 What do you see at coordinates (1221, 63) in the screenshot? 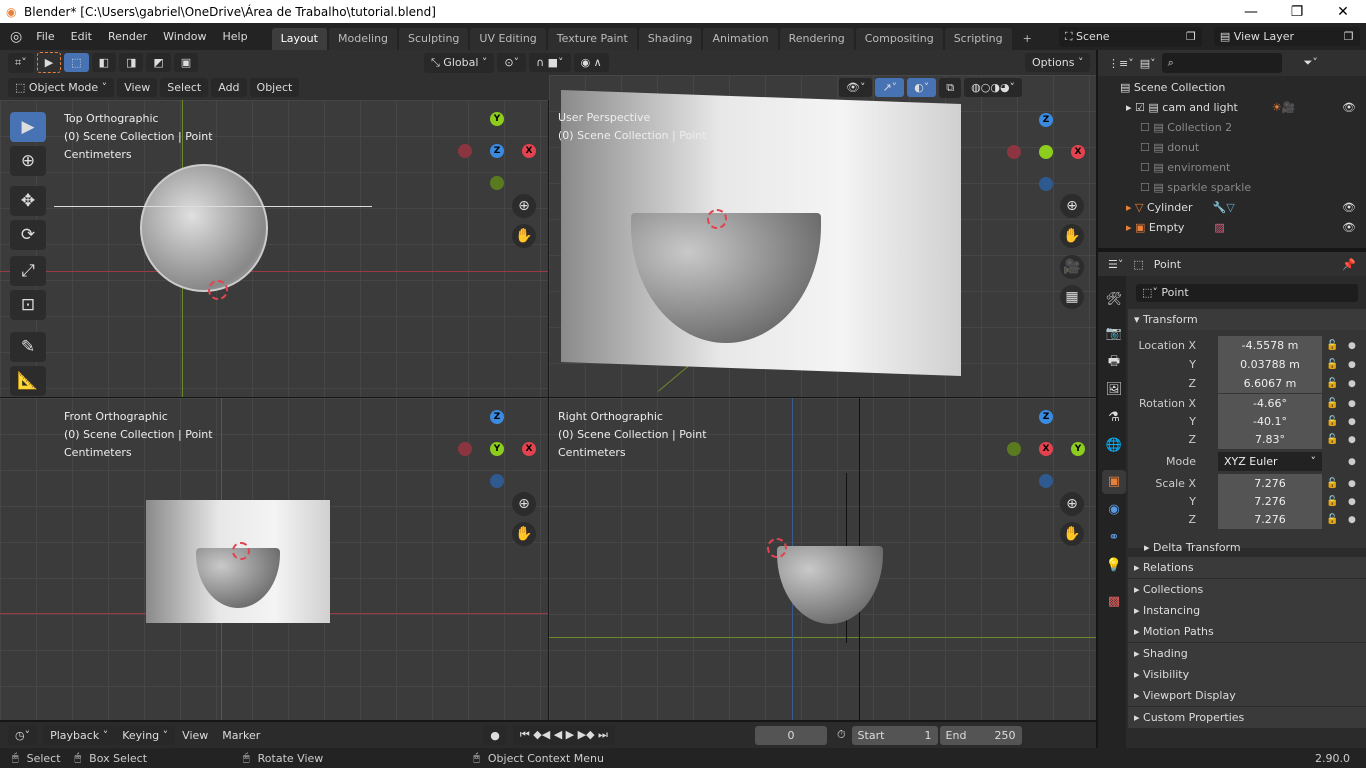
I see `outliner-search-input: ⌕` at bounding box center [1221, 63].